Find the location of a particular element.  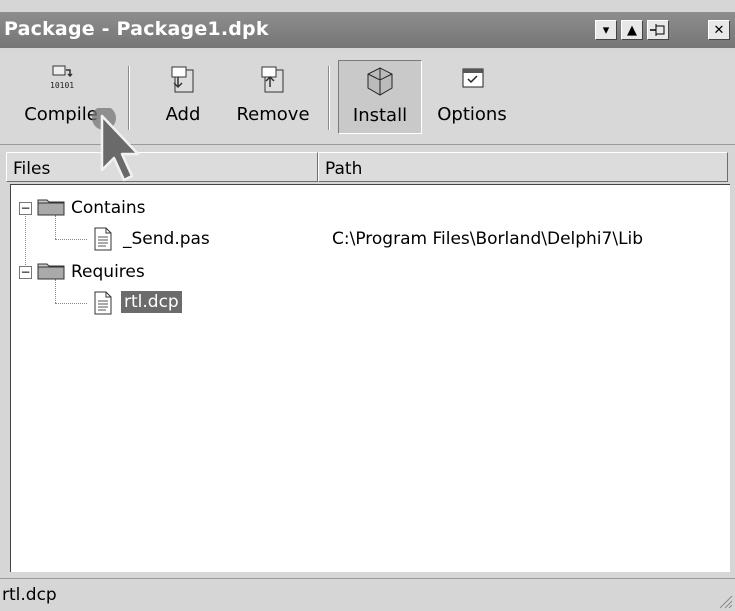

selected-item-label: rtl.dcp is located at coordinates (151, 302).